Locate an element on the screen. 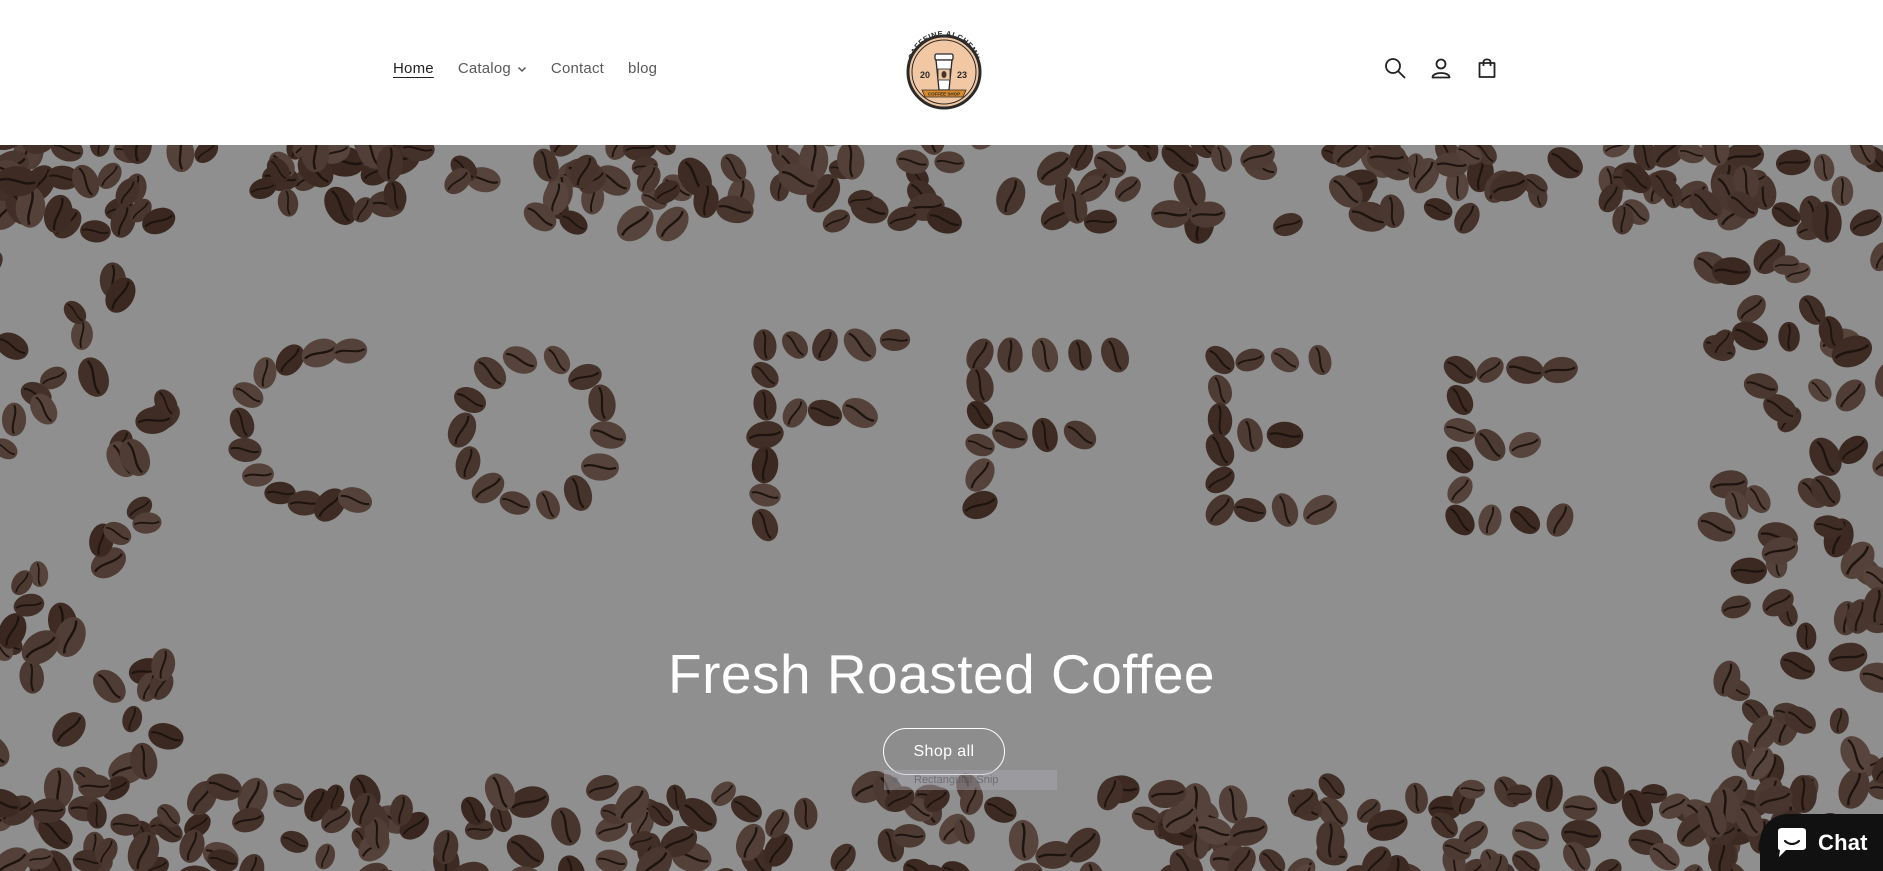 This screenshot has width=1883, height=871. nav-blog-link: blog is located at coordinates (642, 68).